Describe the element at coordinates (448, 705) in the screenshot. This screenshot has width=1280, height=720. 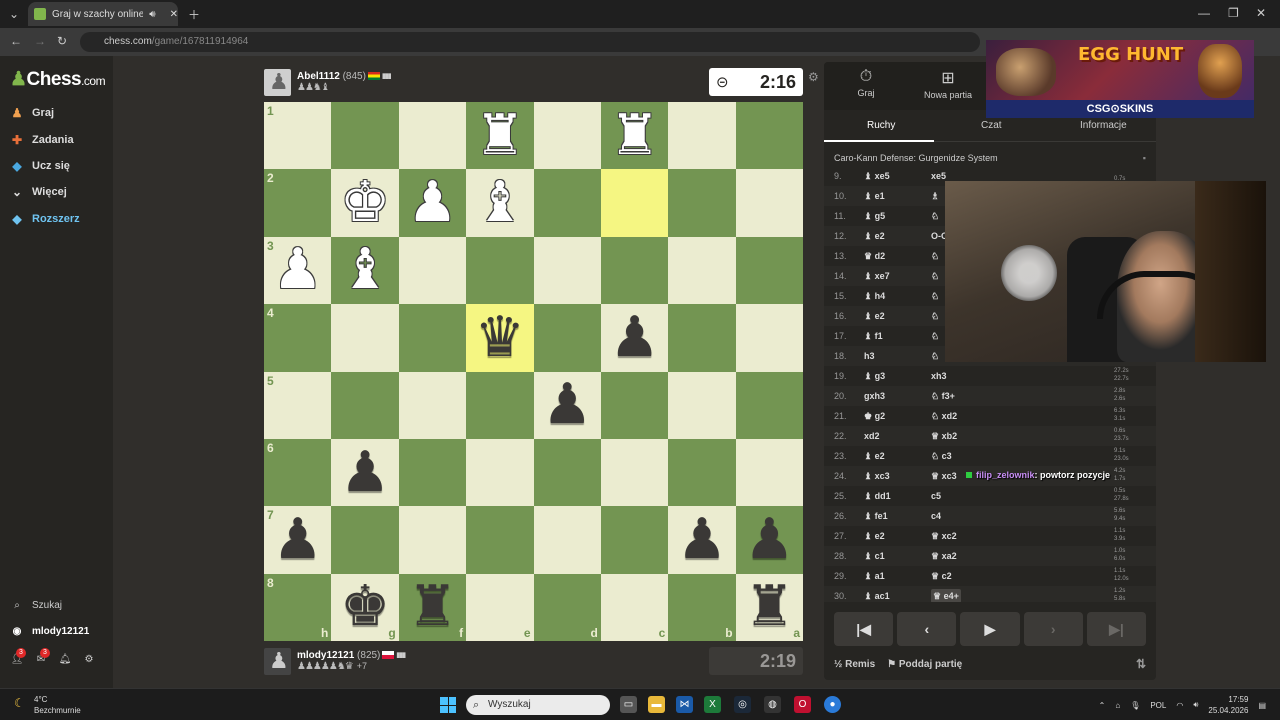
I see `windows-start-icon` at that location.